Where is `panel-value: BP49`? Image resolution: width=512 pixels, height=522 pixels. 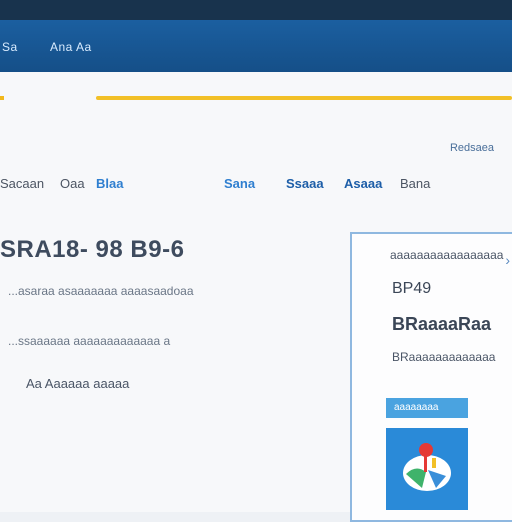
panel-value: BP49 is located at coordinates (412, 288).